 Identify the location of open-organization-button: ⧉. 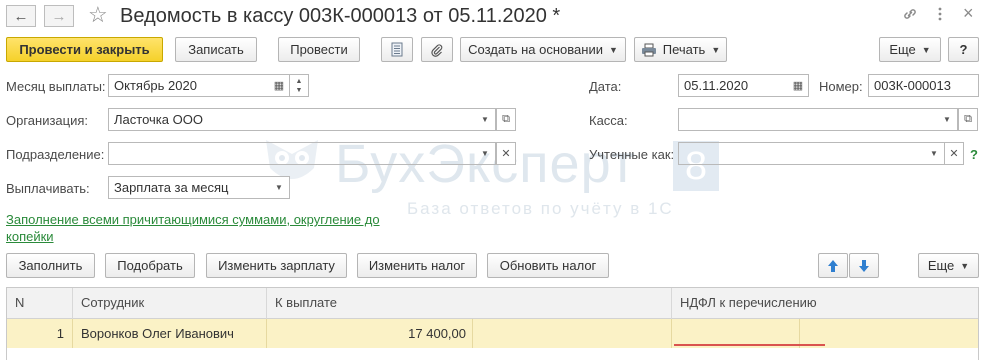
(506, 119).